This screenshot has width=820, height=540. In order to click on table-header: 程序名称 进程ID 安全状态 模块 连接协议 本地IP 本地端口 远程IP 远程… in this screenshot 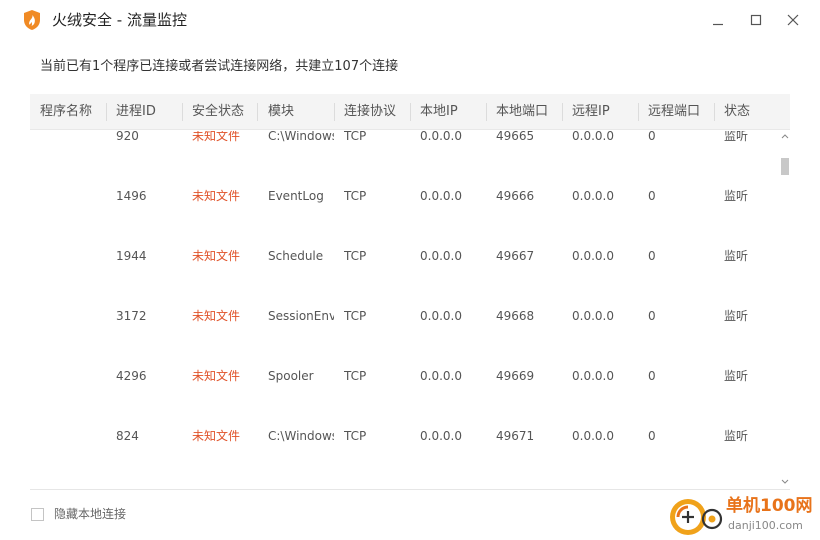, I will do `click(410, 112)`.